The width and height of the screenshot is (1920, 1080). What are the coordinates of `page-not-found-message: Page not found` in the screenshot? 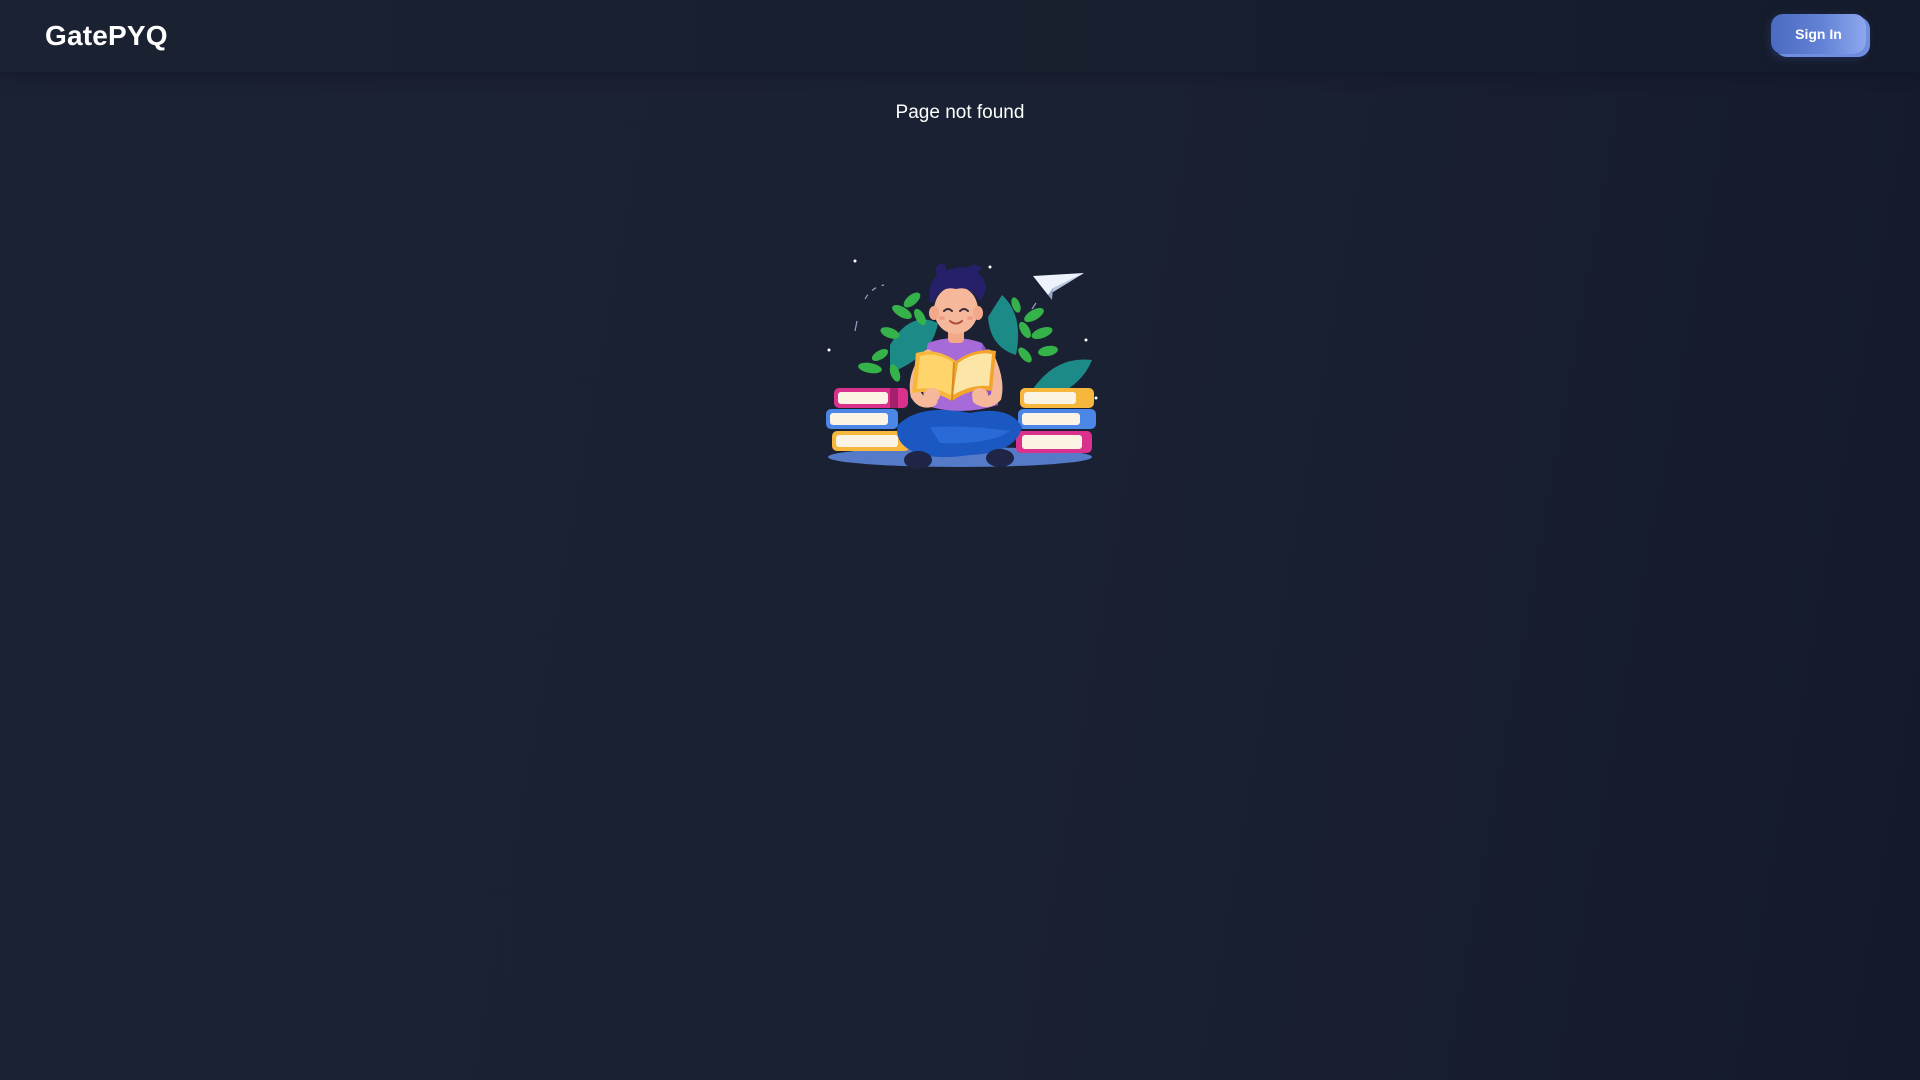 It's located at (960, 112).